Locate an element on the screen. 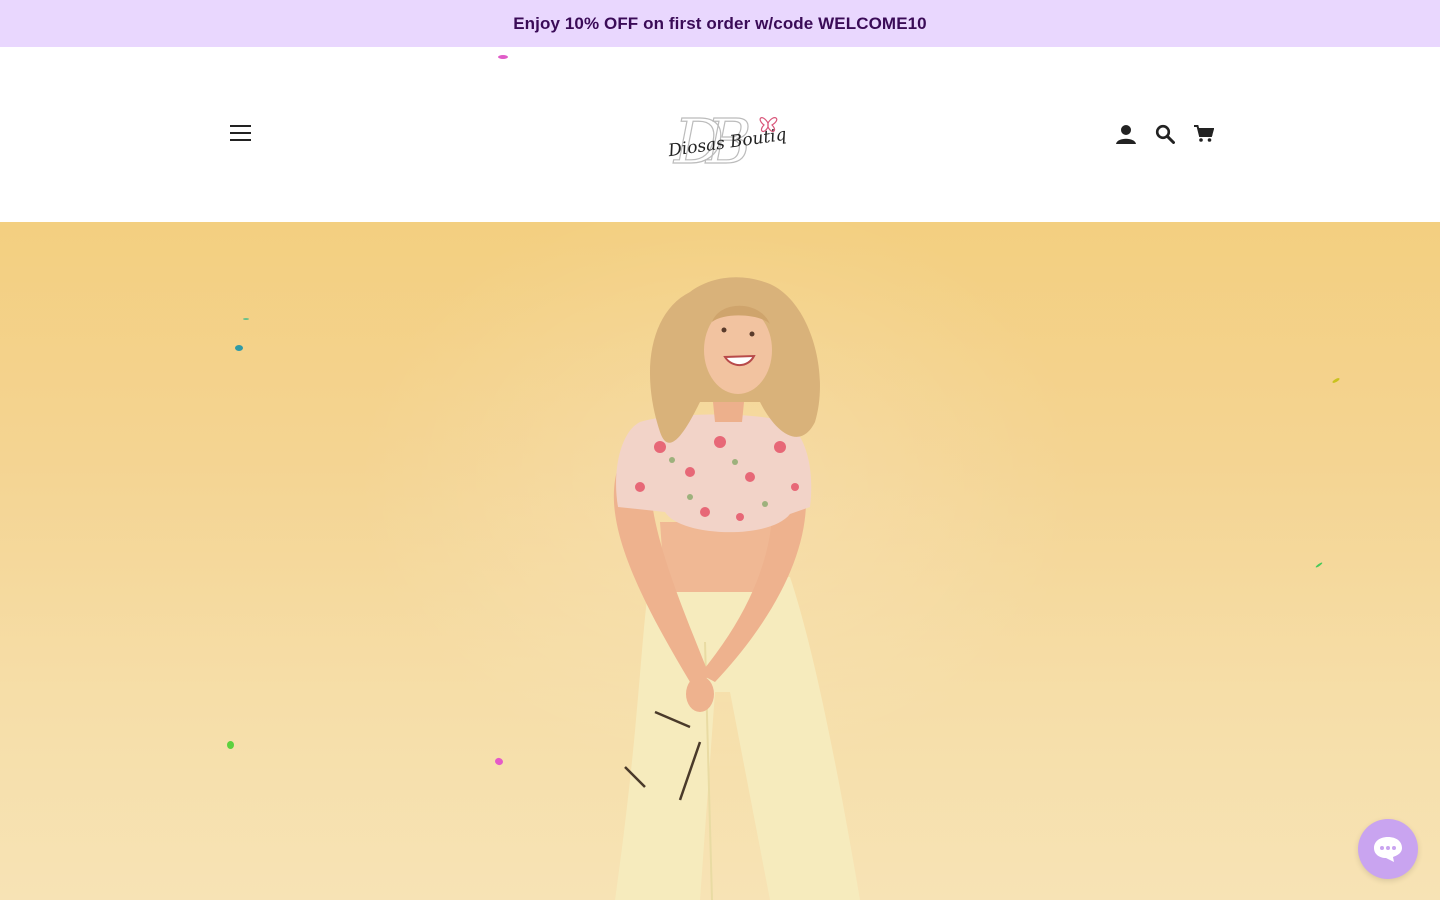 The height and width of the screenshot is (900, 1440). chat-bubble-icon is located at coordinates (1388, 849).